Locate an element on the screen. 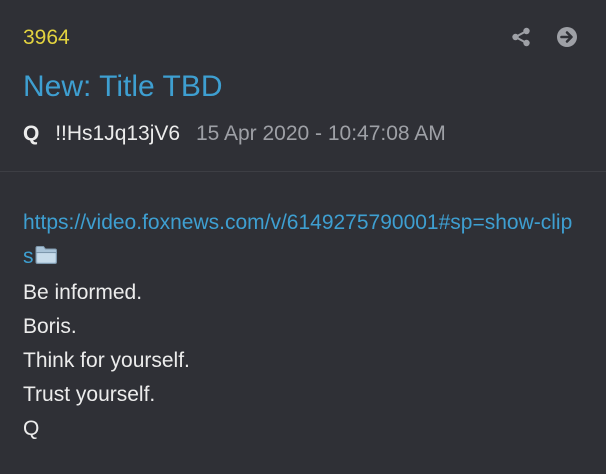 The image size is (606, 474). tripcode: !!Hs1Jq13jV6 is located at coordinates (118, 133).